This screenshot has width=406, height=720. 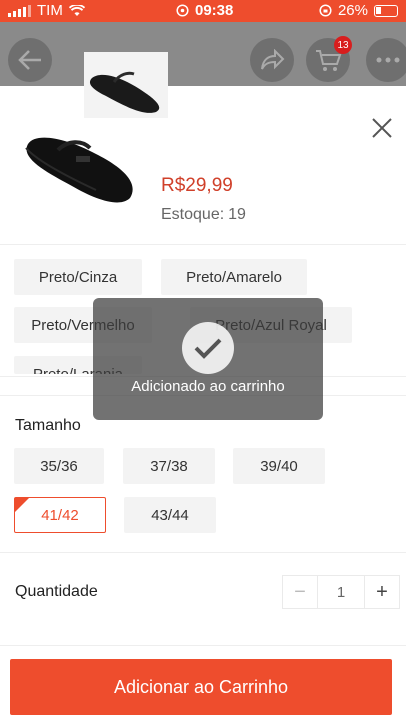 I want to click on share-icon, so click(x=273, y=59).